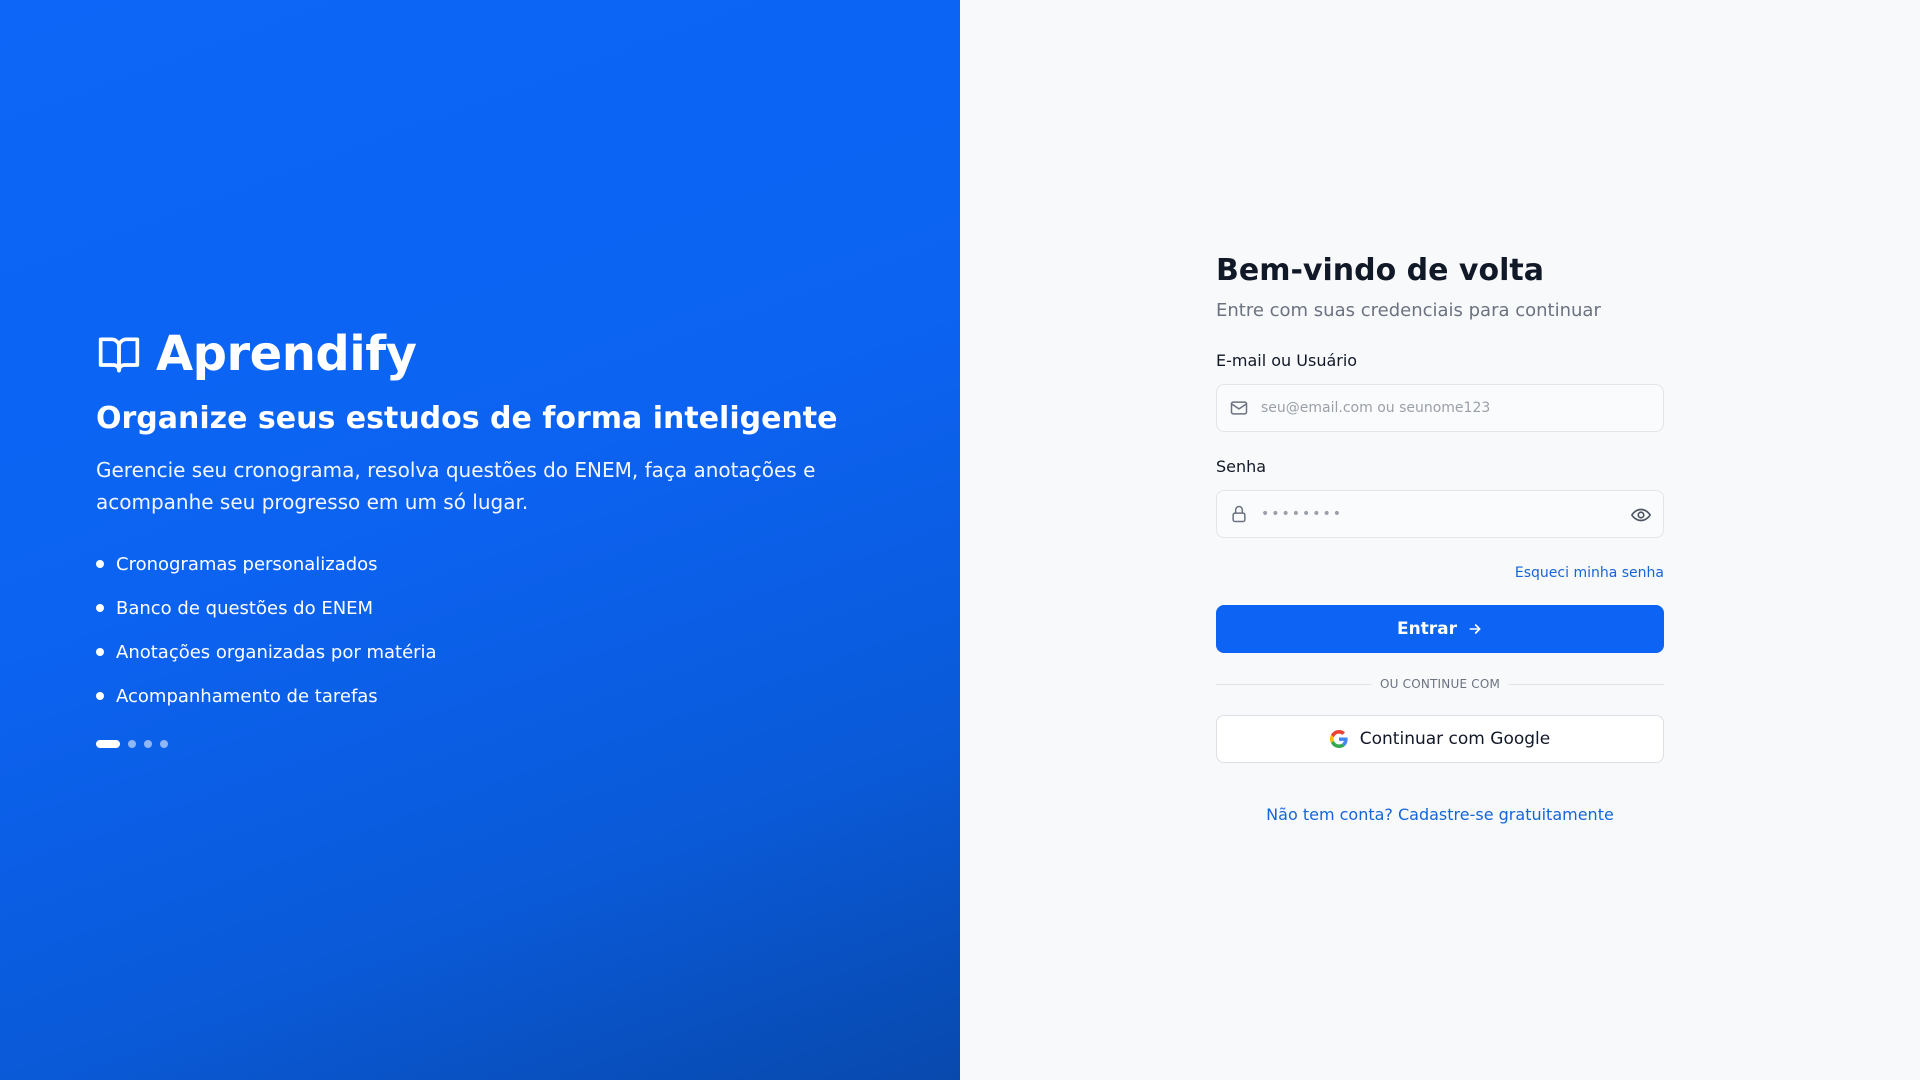  I want to click on google-icon, so click(1338, 739).